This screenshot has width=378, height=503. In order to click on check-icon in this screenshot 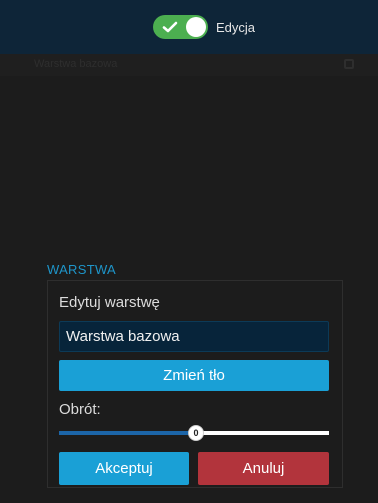, I will do `click(170, 27)`.